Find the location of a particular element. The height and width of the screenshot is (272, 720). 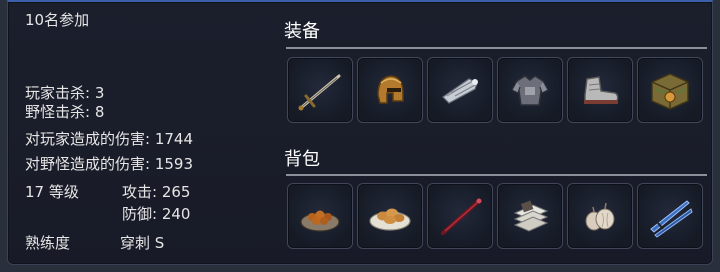

gauntlet-icon is located at coordinates (460, 91).